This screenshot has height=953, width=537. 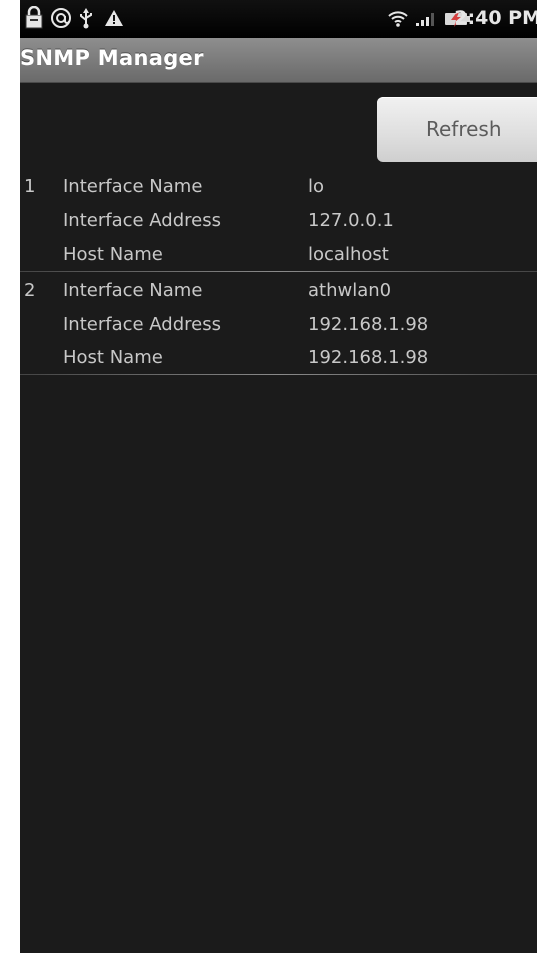 I want to click on wifi-icon, so click(x=398, y=18).